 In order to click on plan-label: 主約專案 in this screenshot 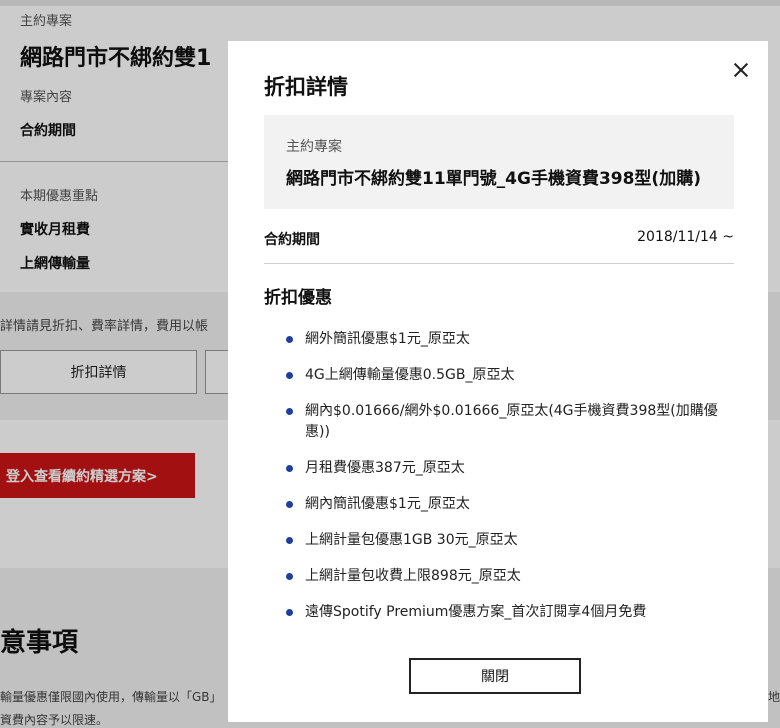, I will do `click(314, 147)`.